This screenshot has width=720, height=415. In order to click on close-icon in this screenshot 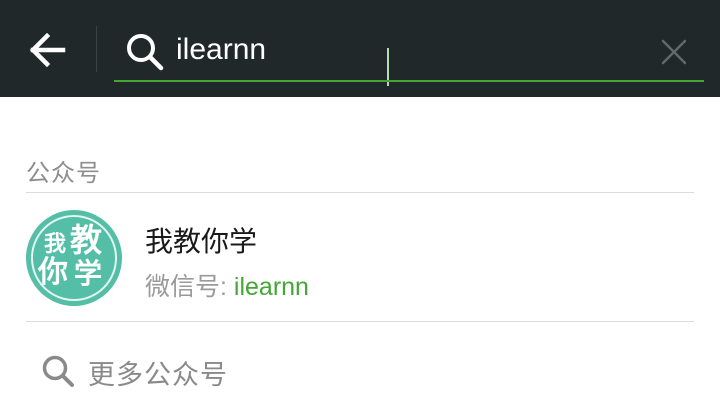, I will do `click(674, 52)`.